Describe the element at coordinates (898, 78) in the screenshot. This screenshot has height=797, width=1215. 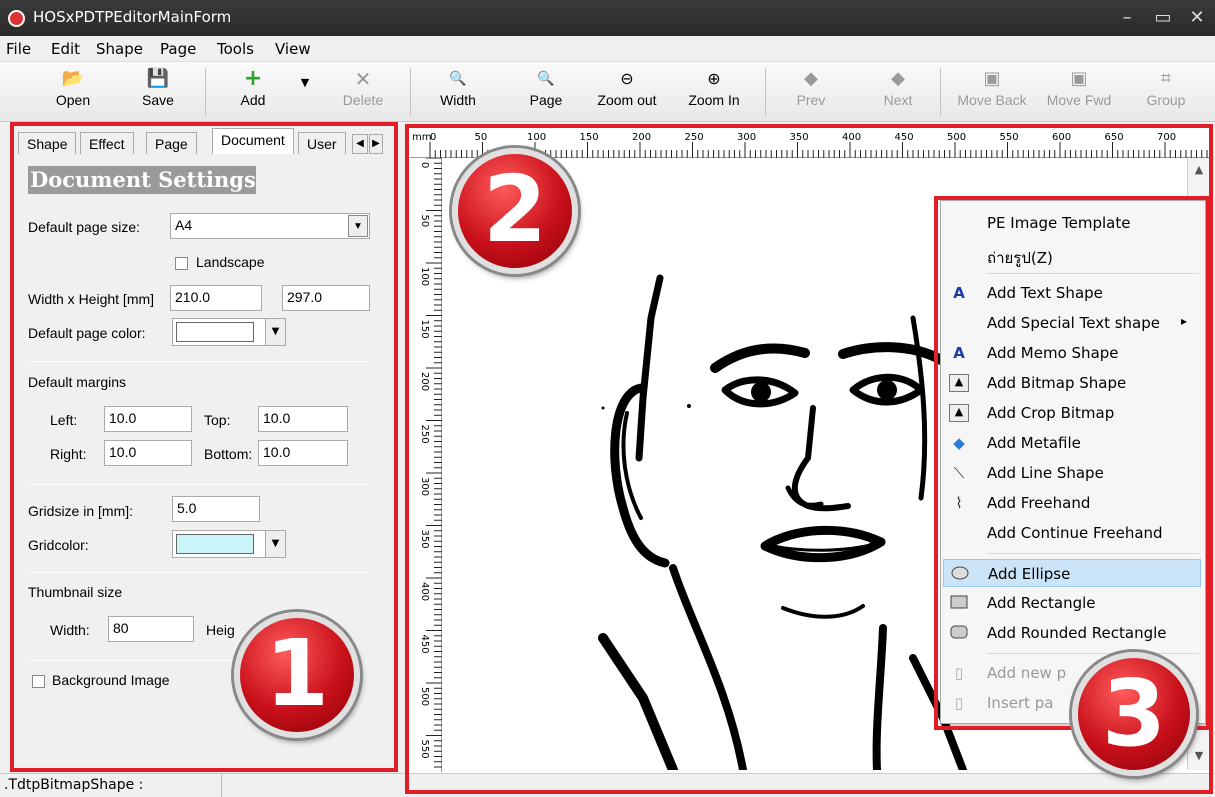
I see `arrow-right-icon: ◆` at that location.